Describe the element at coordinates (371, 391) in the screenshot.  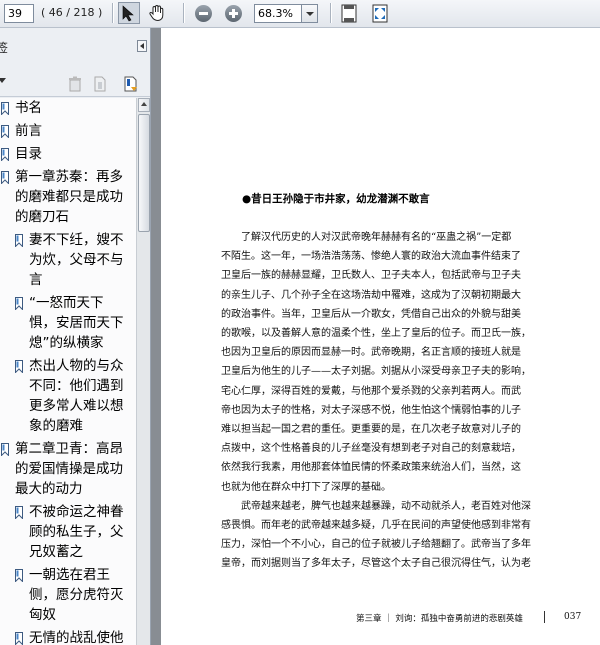
I see `body-text-line: 宅心仁厚，深得百姓的爱戴，与他那个爱杀戮的父亲判若两人。而武` at that location.